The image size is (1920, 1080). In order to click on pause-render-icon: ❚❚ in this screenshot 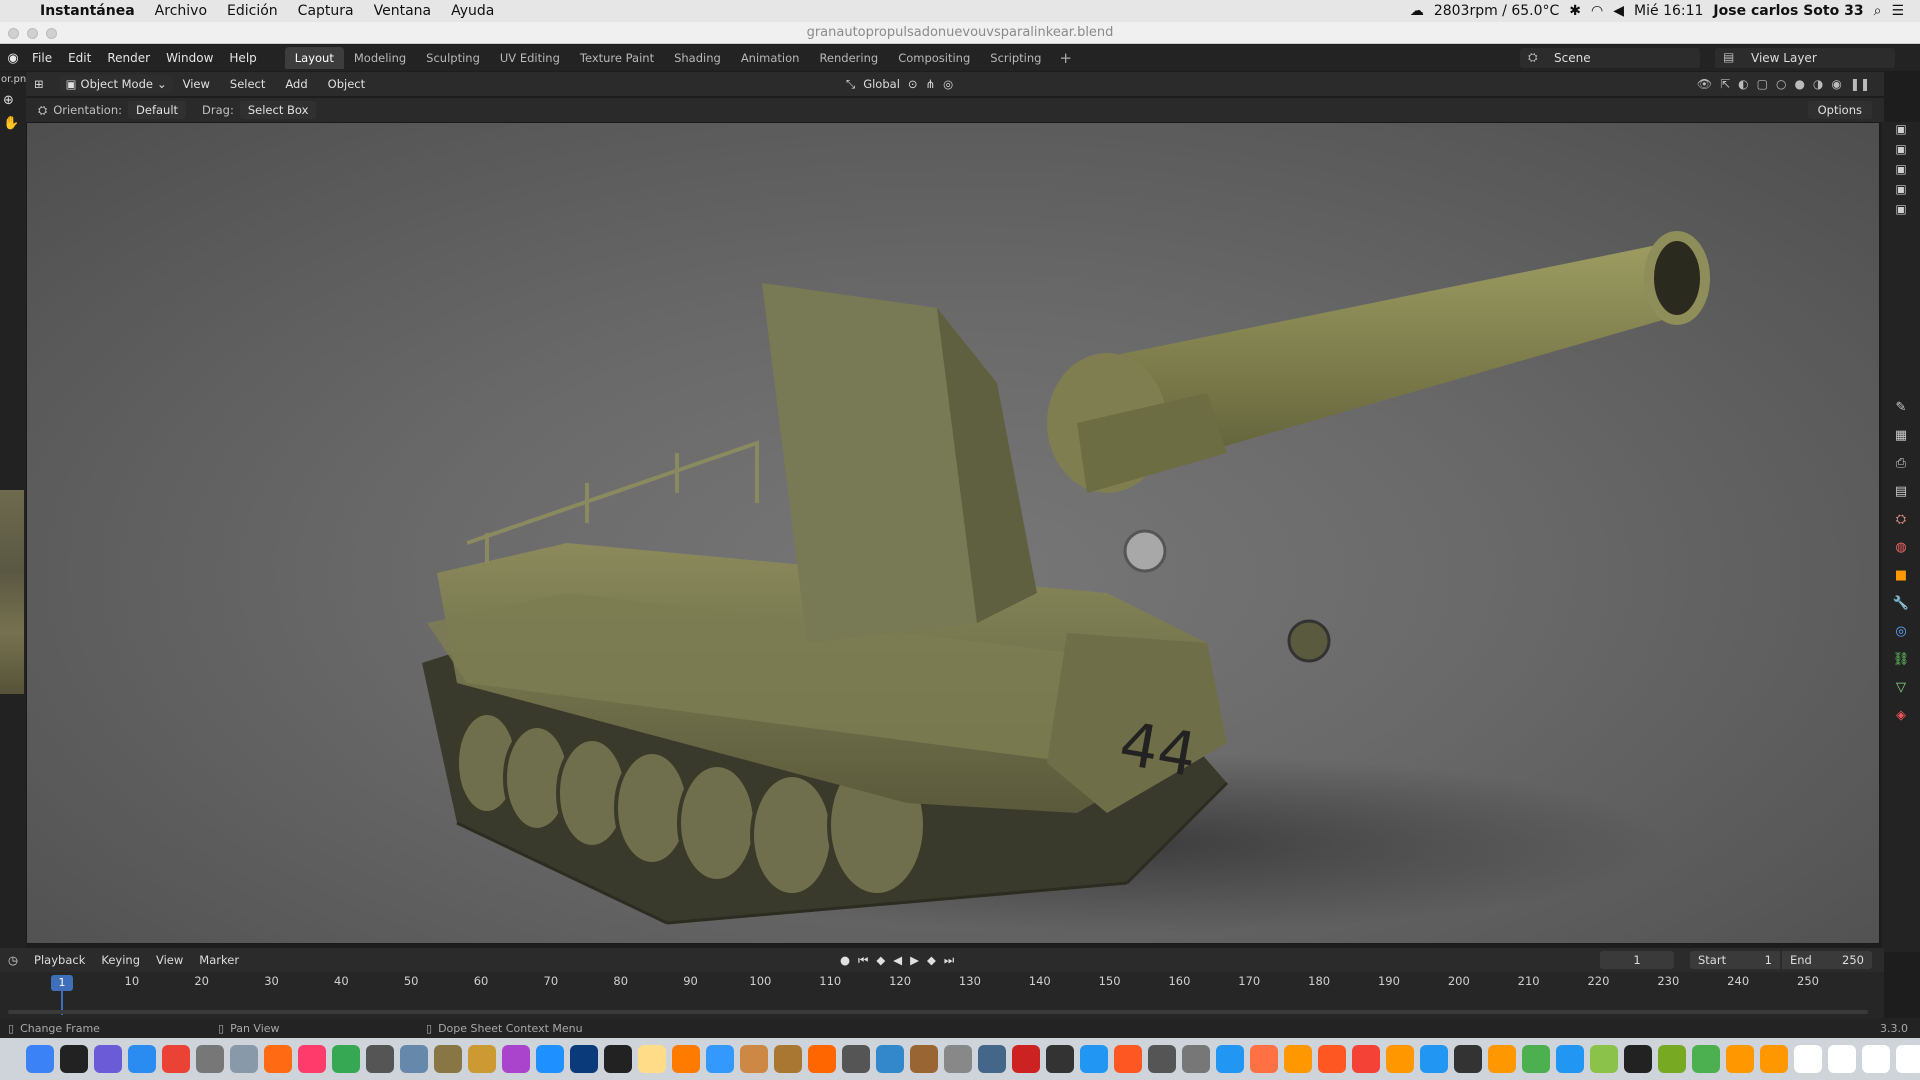, I will do `click(1860, 84)`.